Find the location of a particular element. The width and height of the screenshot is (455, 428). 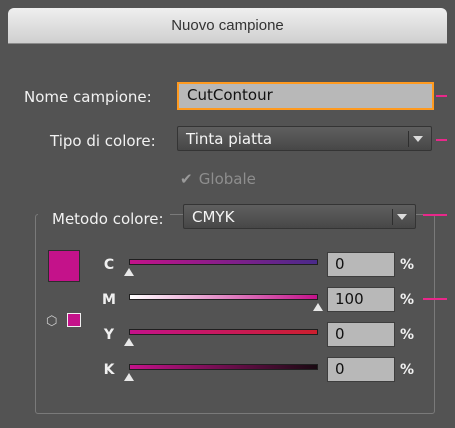

cyan-slider-track is located at coordinates (223, 262).